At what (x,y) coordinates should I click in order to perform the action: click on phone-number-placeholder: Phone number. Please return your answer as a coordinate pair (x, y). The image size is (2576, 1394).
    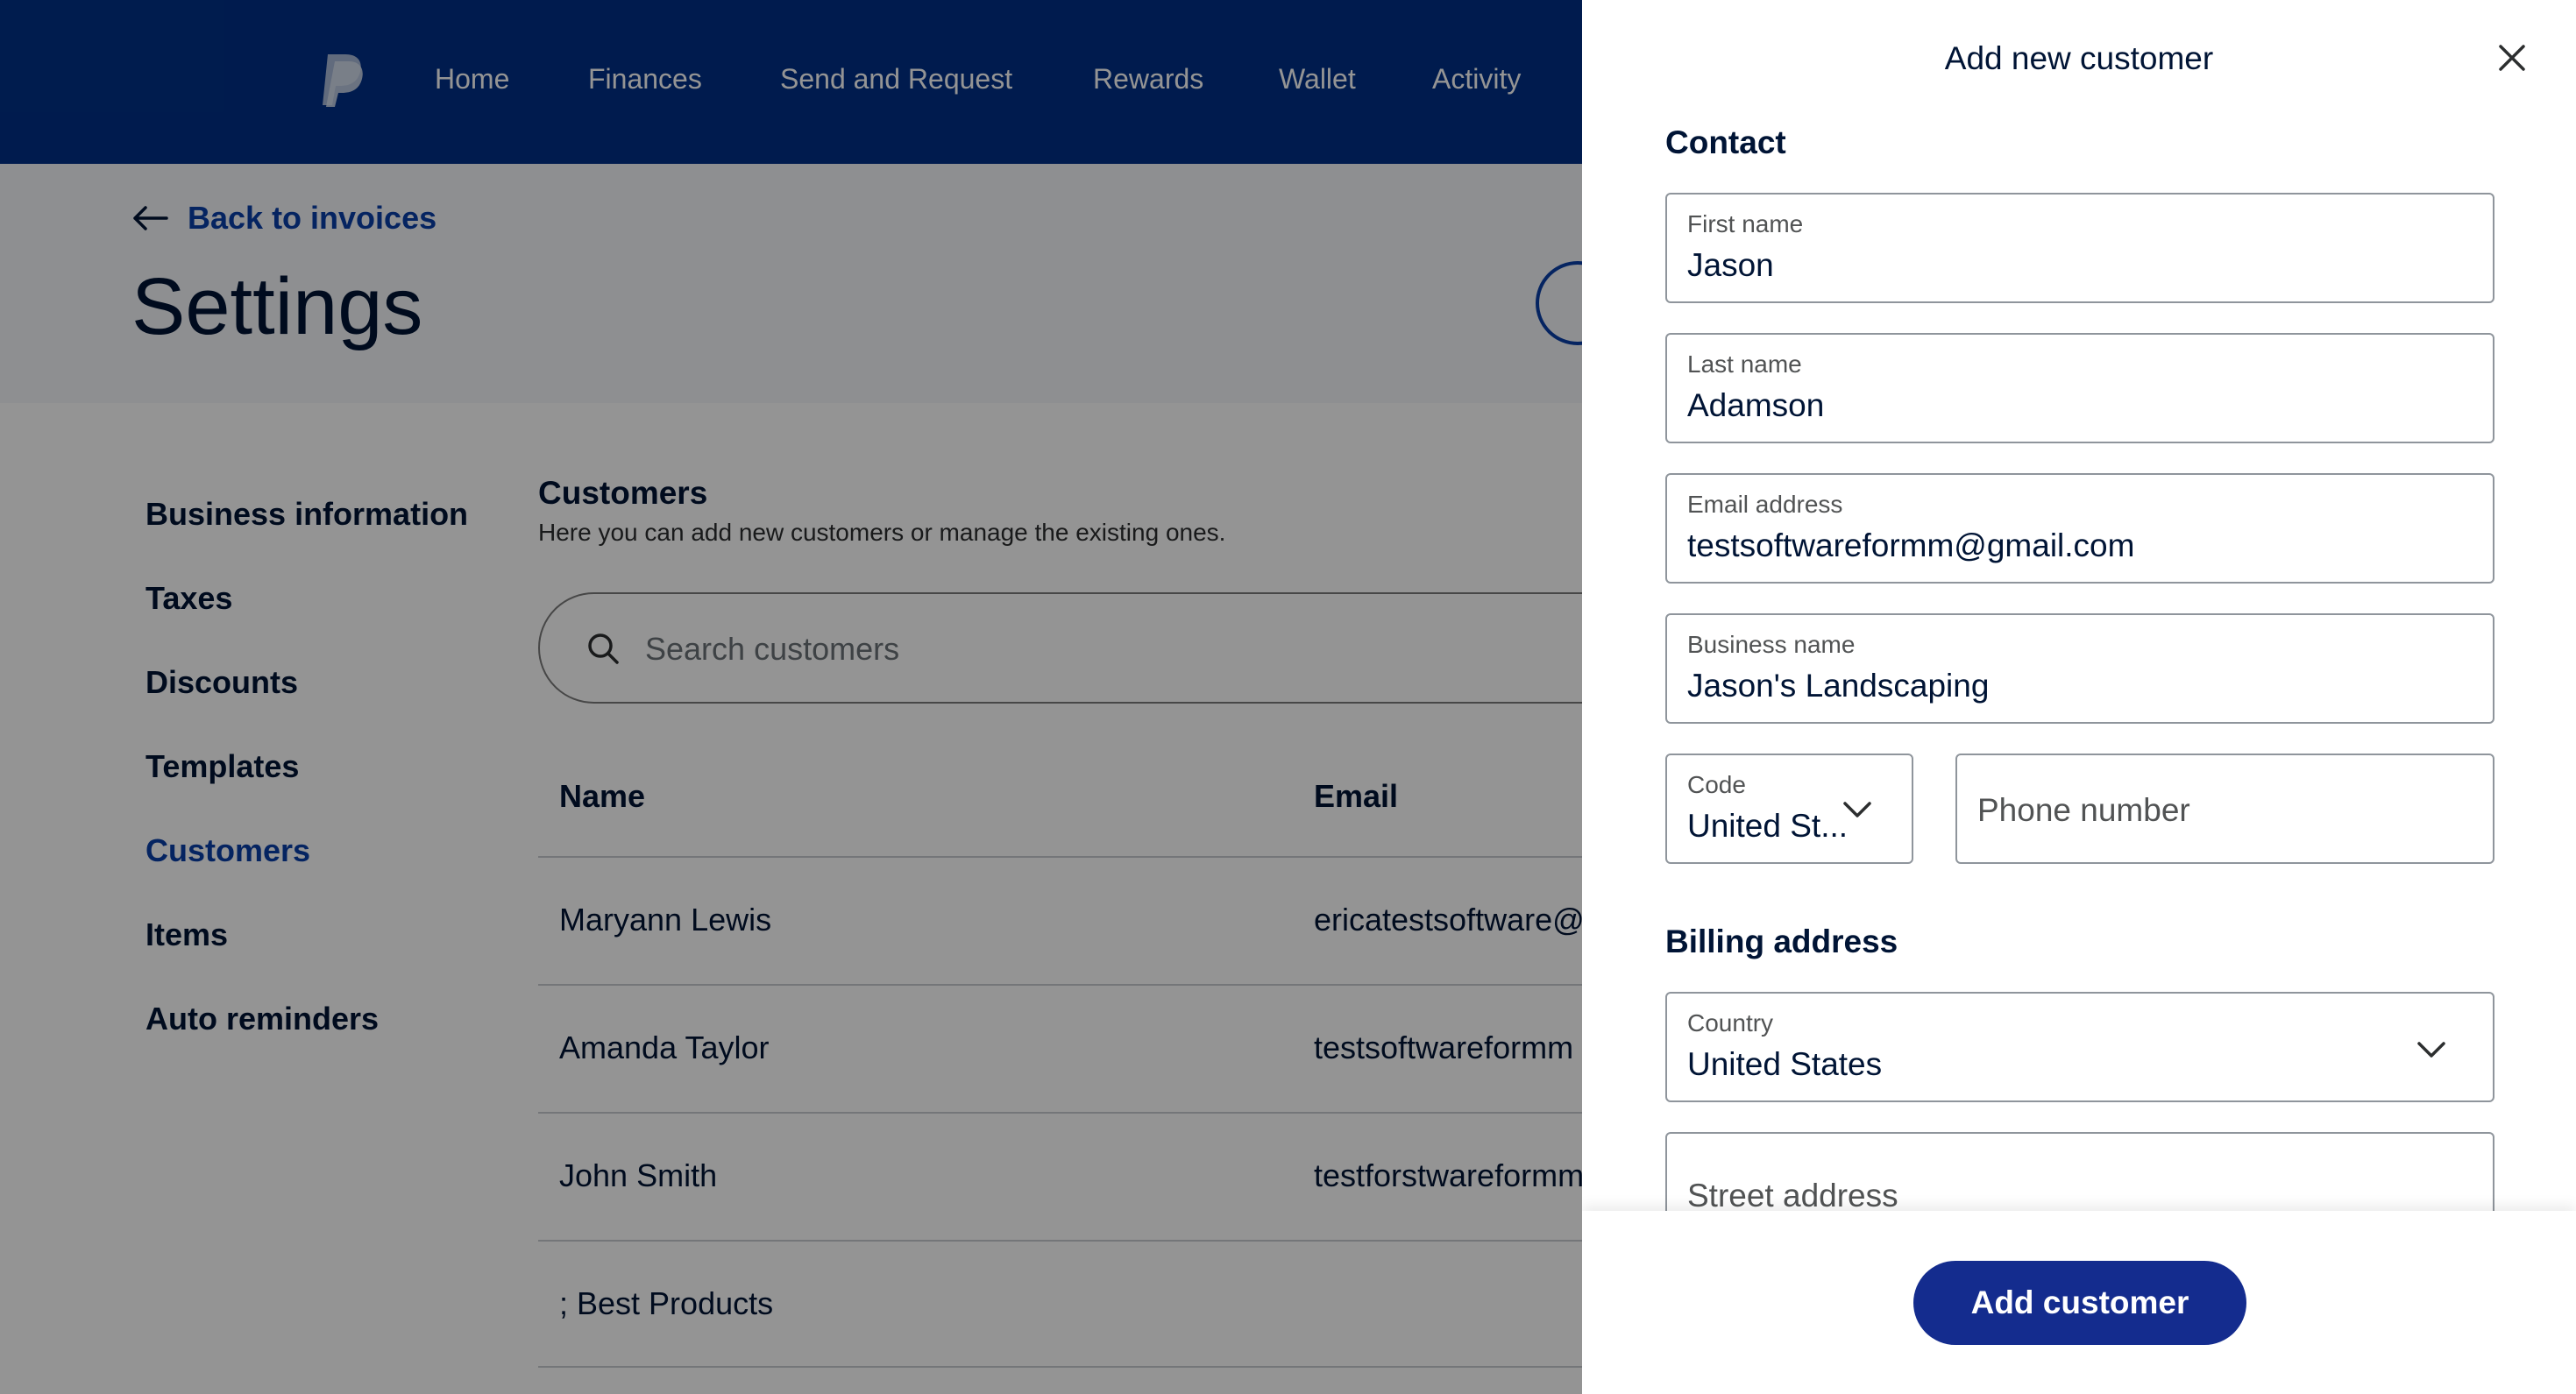
    Looking at the image, I should click on (2083, 810).